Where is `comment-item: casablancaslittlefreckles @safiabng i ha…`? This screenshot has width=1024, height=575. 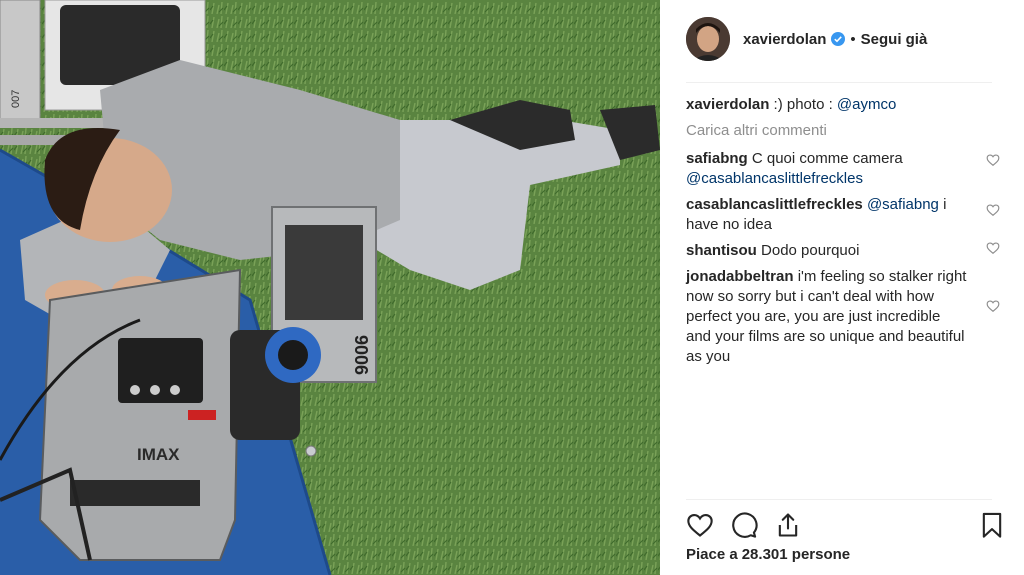
comment-item: casablancaslittlefreckles @safiabng i ha… is located at coordinates (844, 215).